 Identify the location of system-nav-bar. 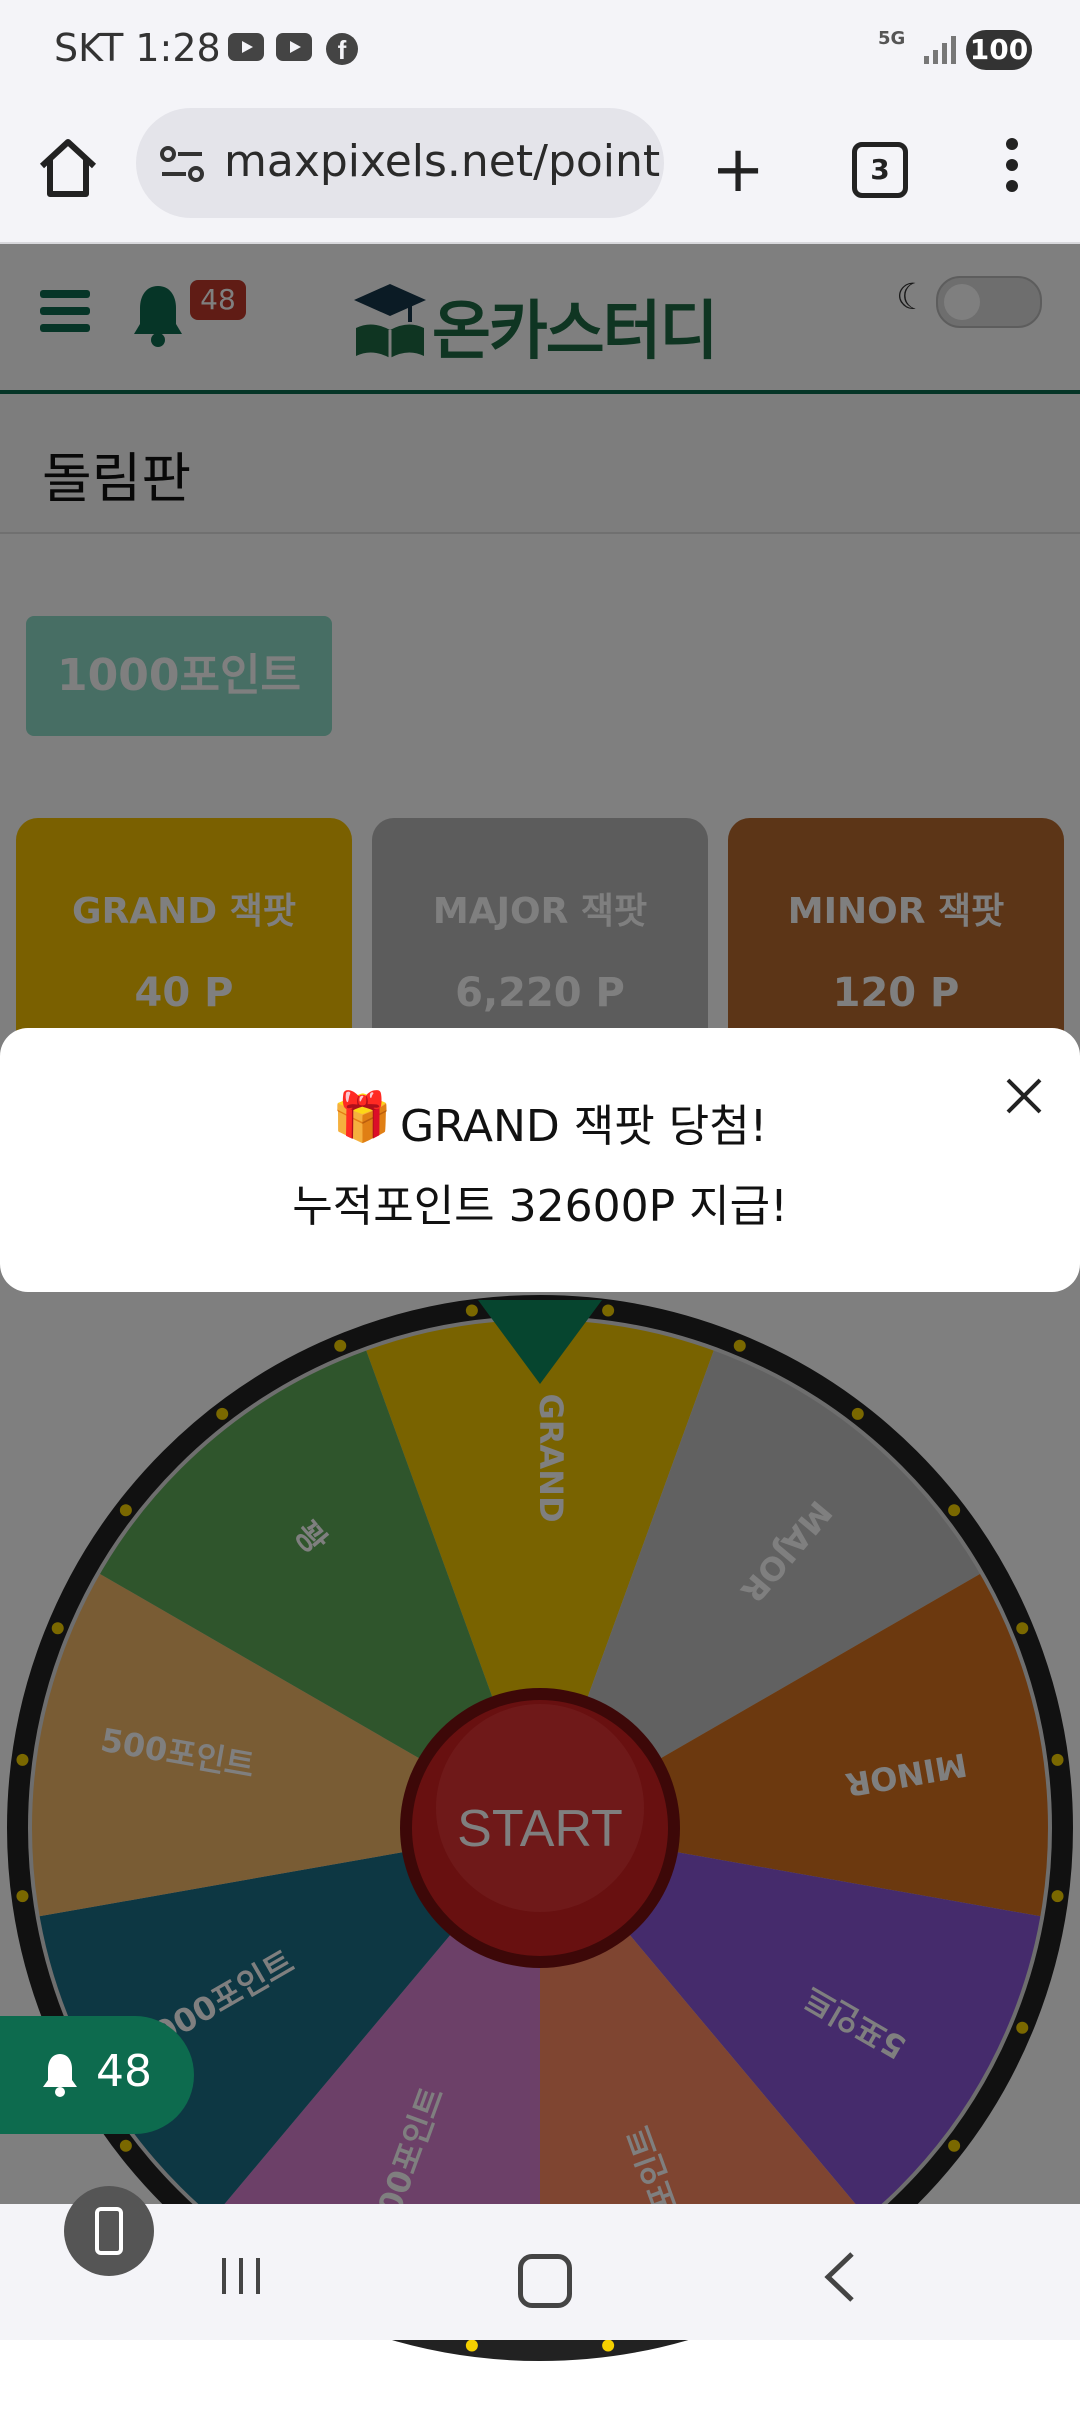
(540, 2263).